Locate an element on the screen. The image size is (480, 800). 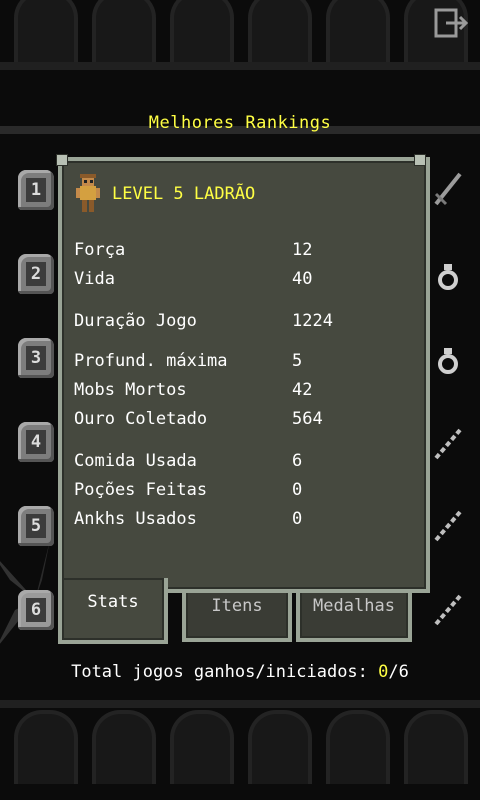
games-summary: Total jogos ganhos/iniciados: 0/6 is located at coordinates (240, 672).